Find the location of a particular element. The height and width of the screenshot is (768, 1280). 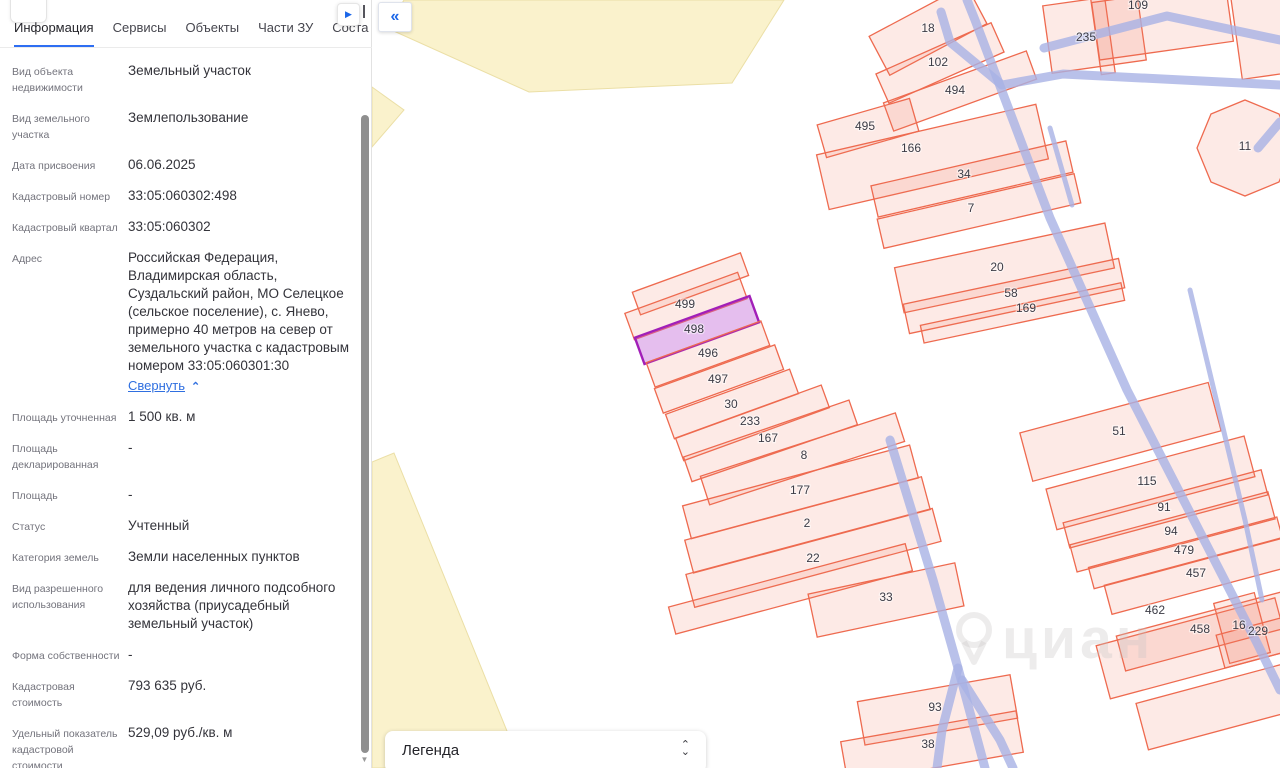

panel-scrollbar is located at coordinates (365, 434).